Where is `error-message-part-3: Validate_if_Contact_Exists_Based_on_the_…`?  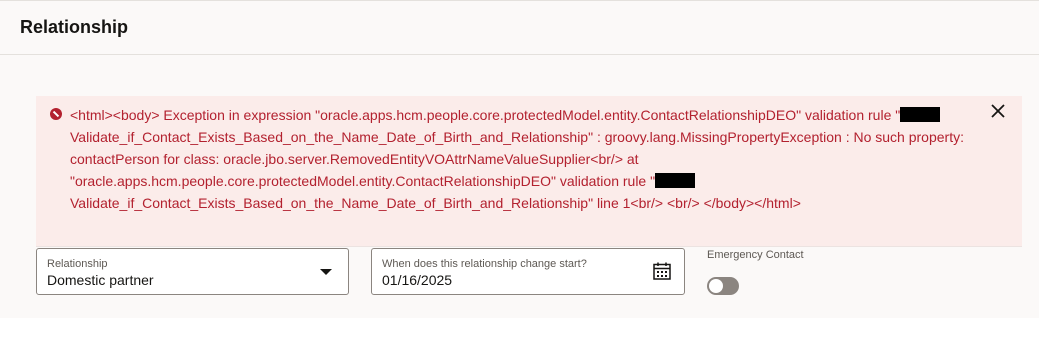
error-message-part-3: Validate_if_Contact_Exists_Based_on_the_… is located at coordinates (435, 203).